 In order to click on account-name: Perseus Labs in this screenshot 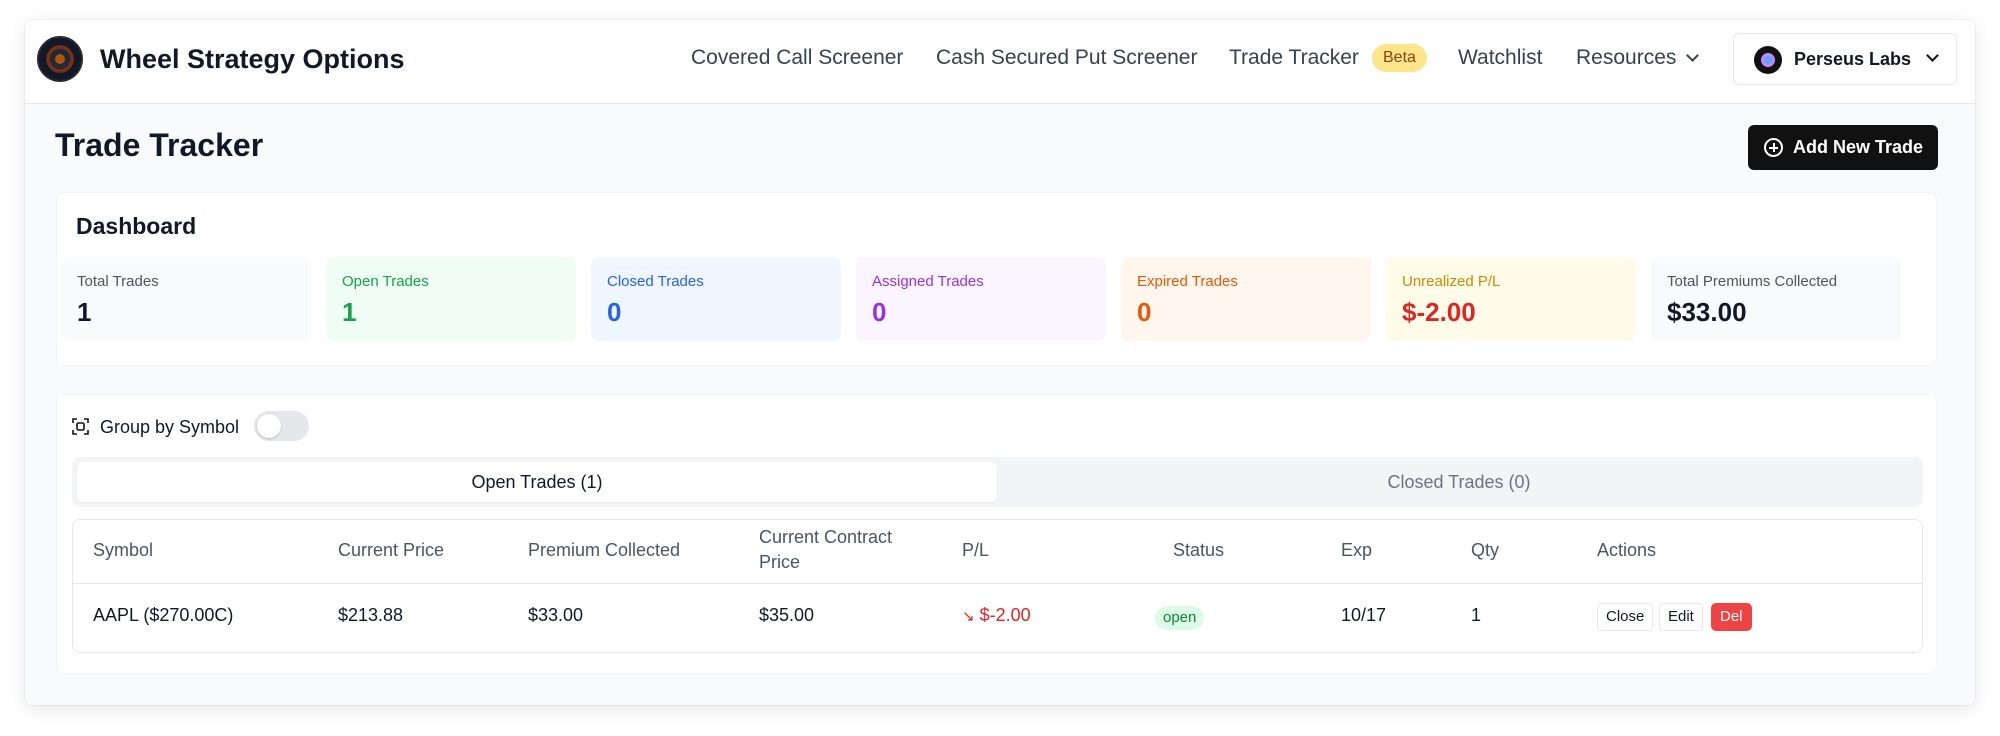, I will do `click(1853, 59)`.